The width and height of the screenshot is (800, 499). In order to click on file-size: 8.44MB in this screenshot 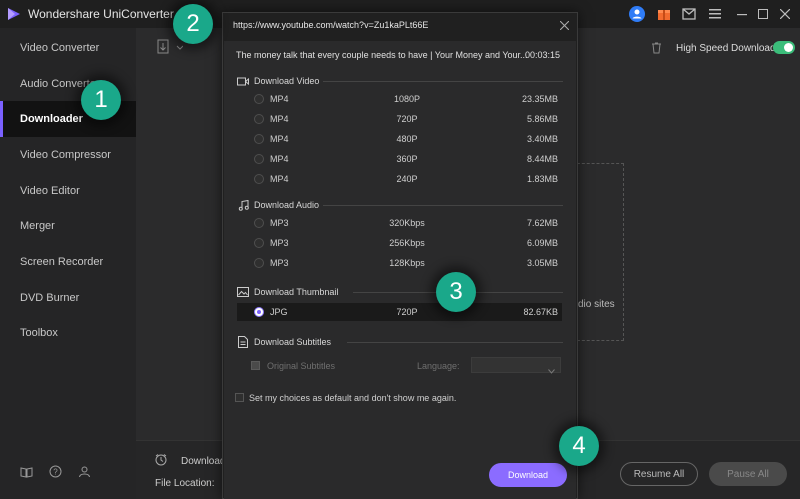, I will do `click(542, 159)`.